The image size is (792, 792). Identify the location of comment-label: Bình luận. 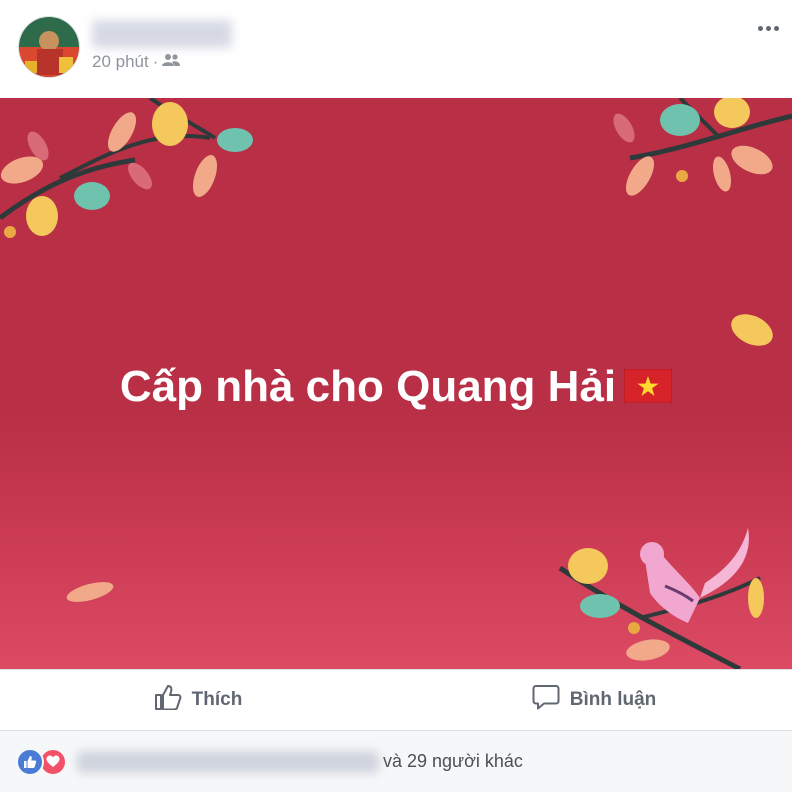
(613, 699).